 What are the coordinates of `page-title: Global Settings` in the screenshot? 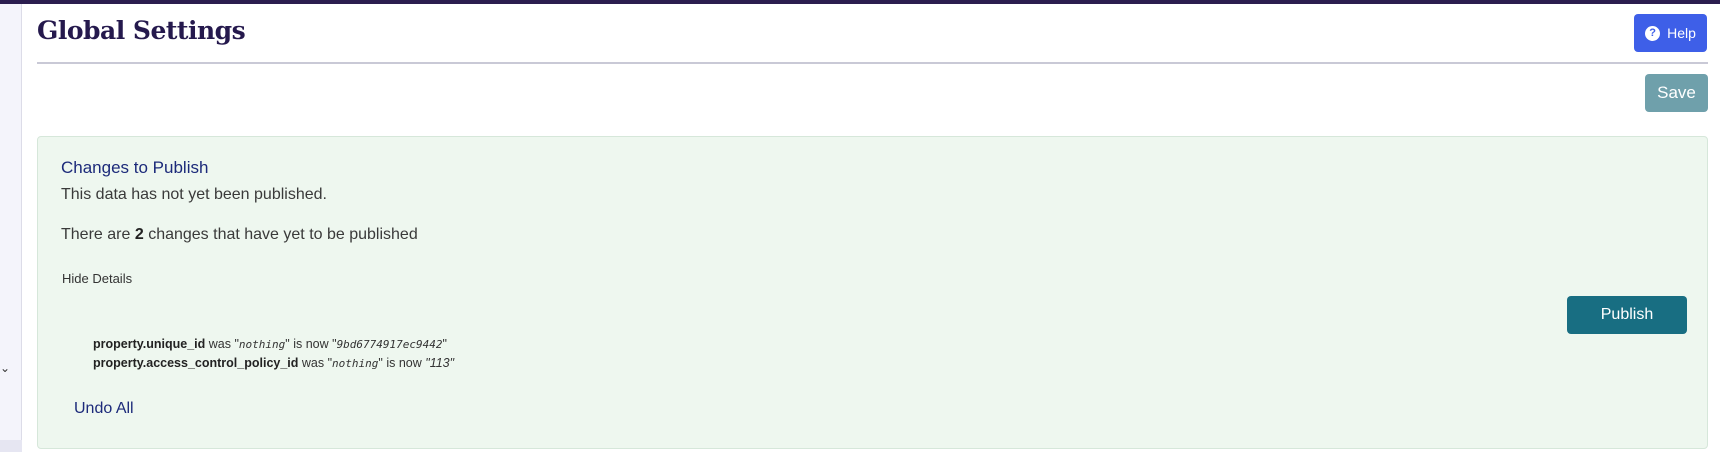 It's located at (141, 30).